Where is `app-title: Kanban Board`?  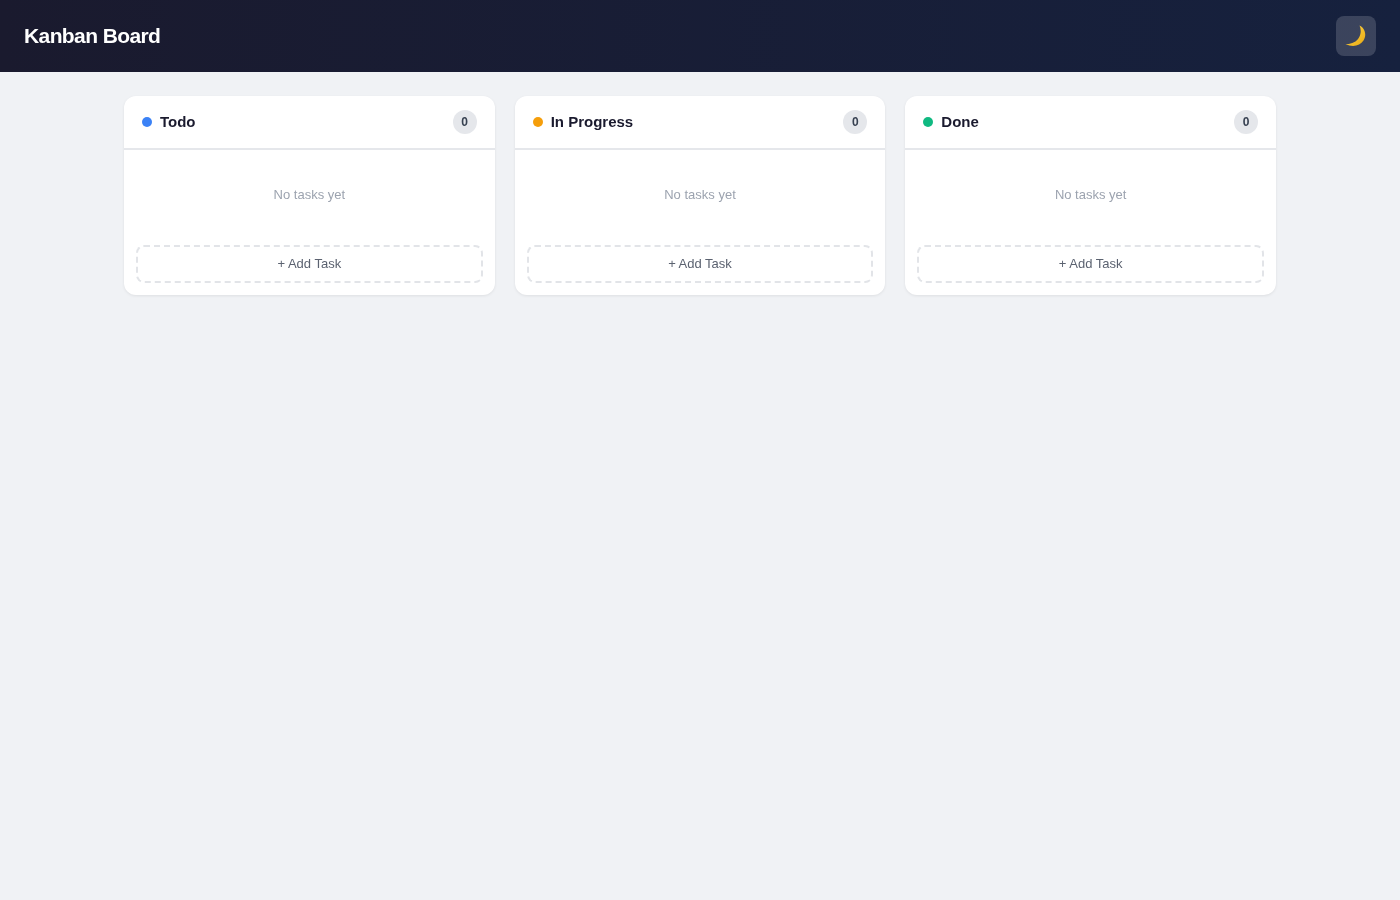
app-title: Kanban Board is located at coordinates (92, 36).